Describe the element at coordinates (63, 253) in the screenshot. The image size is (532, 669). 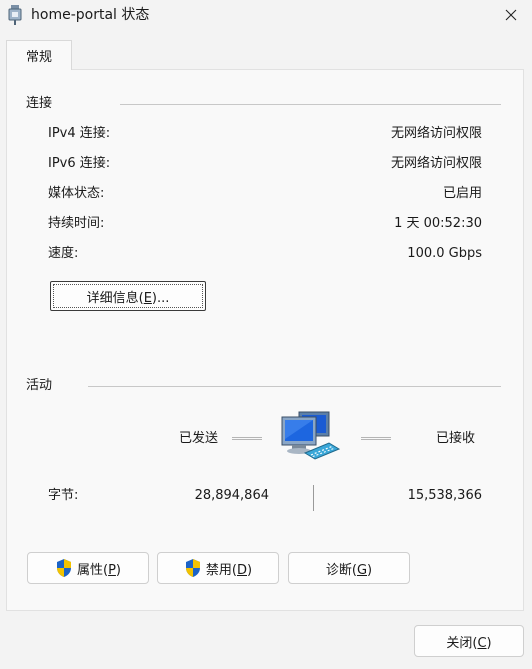
I see `speed-label: 速度:` at that location.